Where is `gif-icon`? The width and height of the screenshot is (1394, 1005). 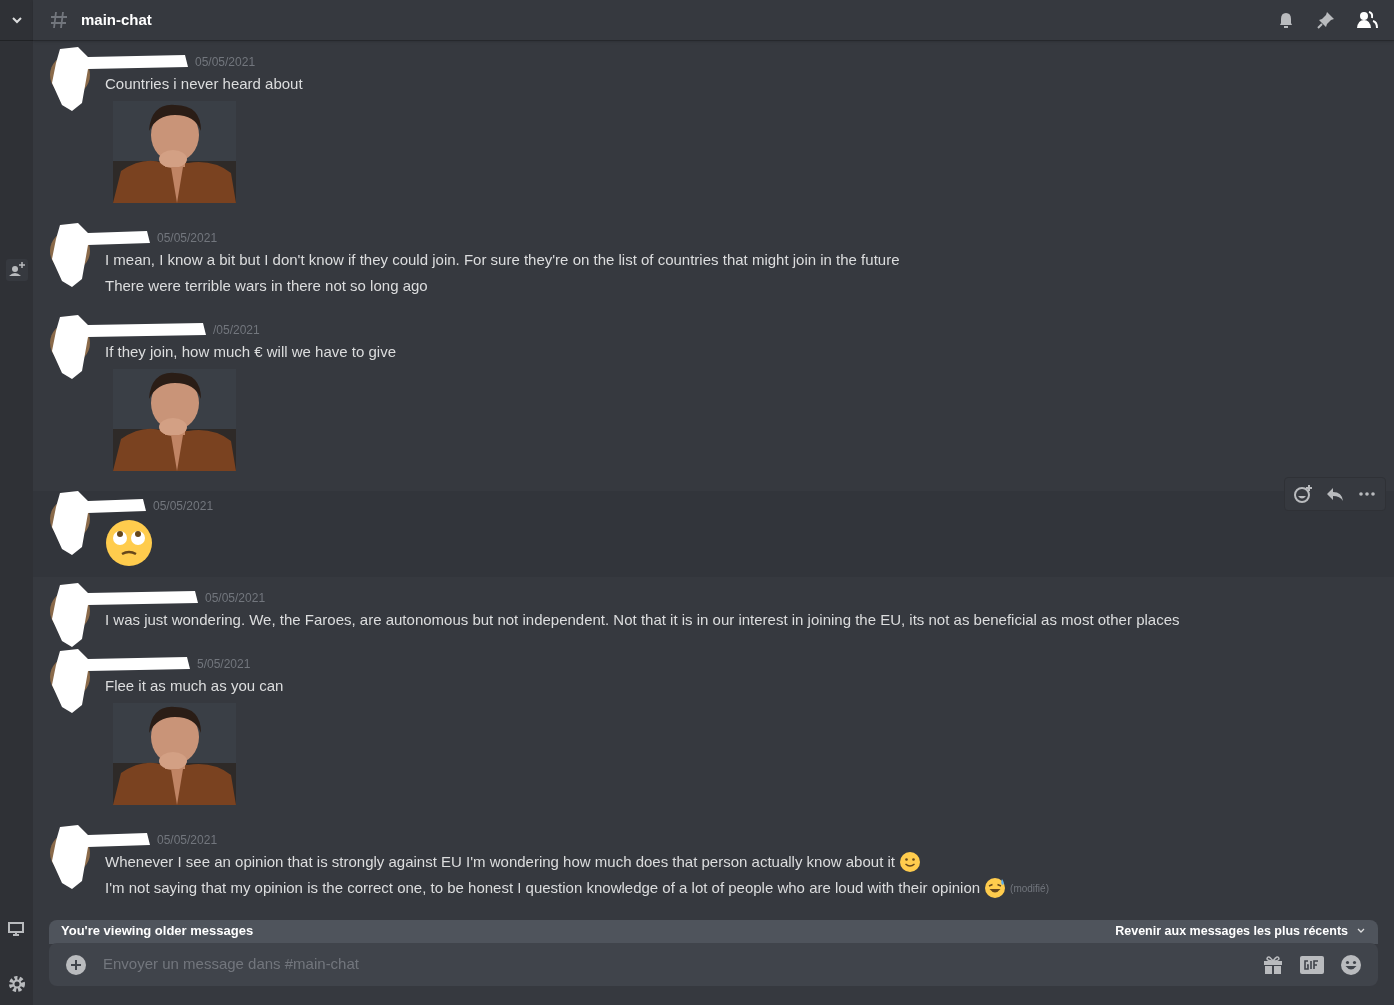
gif-icon is located at coordinates (1312, 964).